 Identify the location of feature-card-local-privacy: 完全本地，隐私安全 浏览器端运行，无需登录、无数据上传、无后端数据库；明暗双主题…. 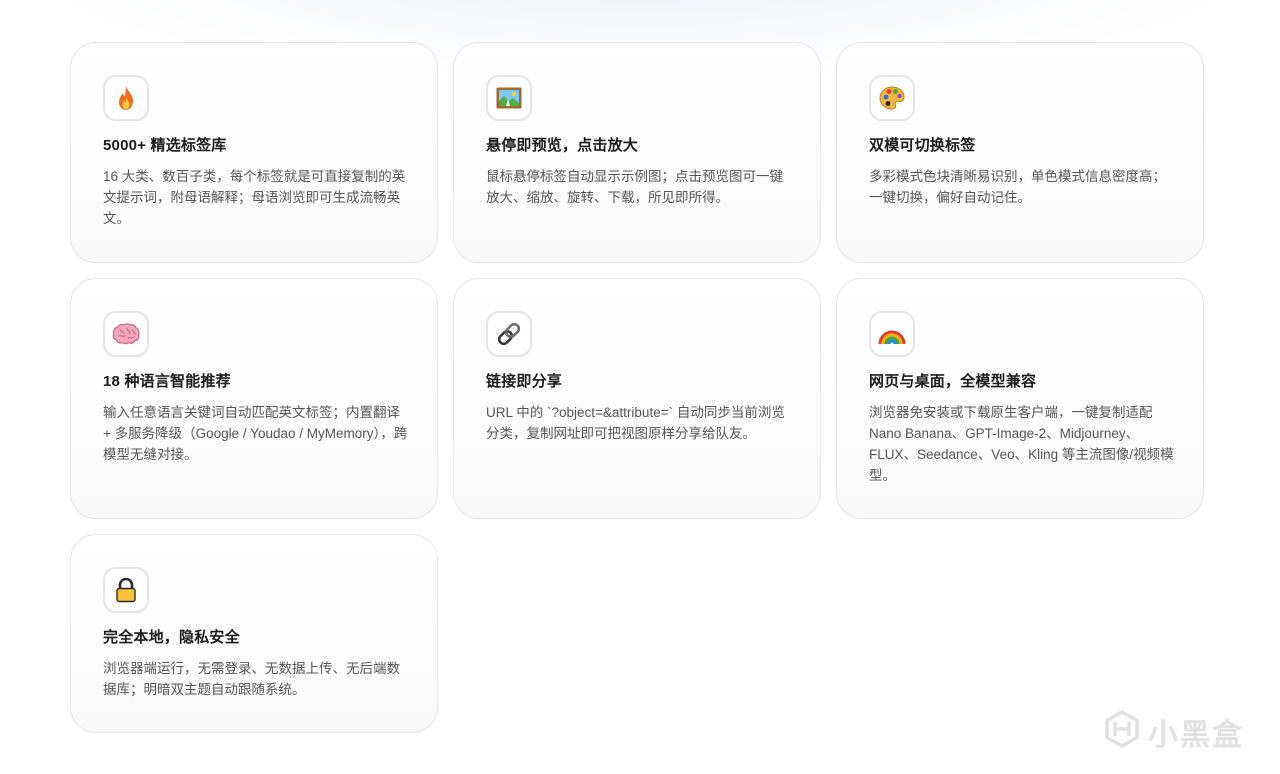
(254, 633).